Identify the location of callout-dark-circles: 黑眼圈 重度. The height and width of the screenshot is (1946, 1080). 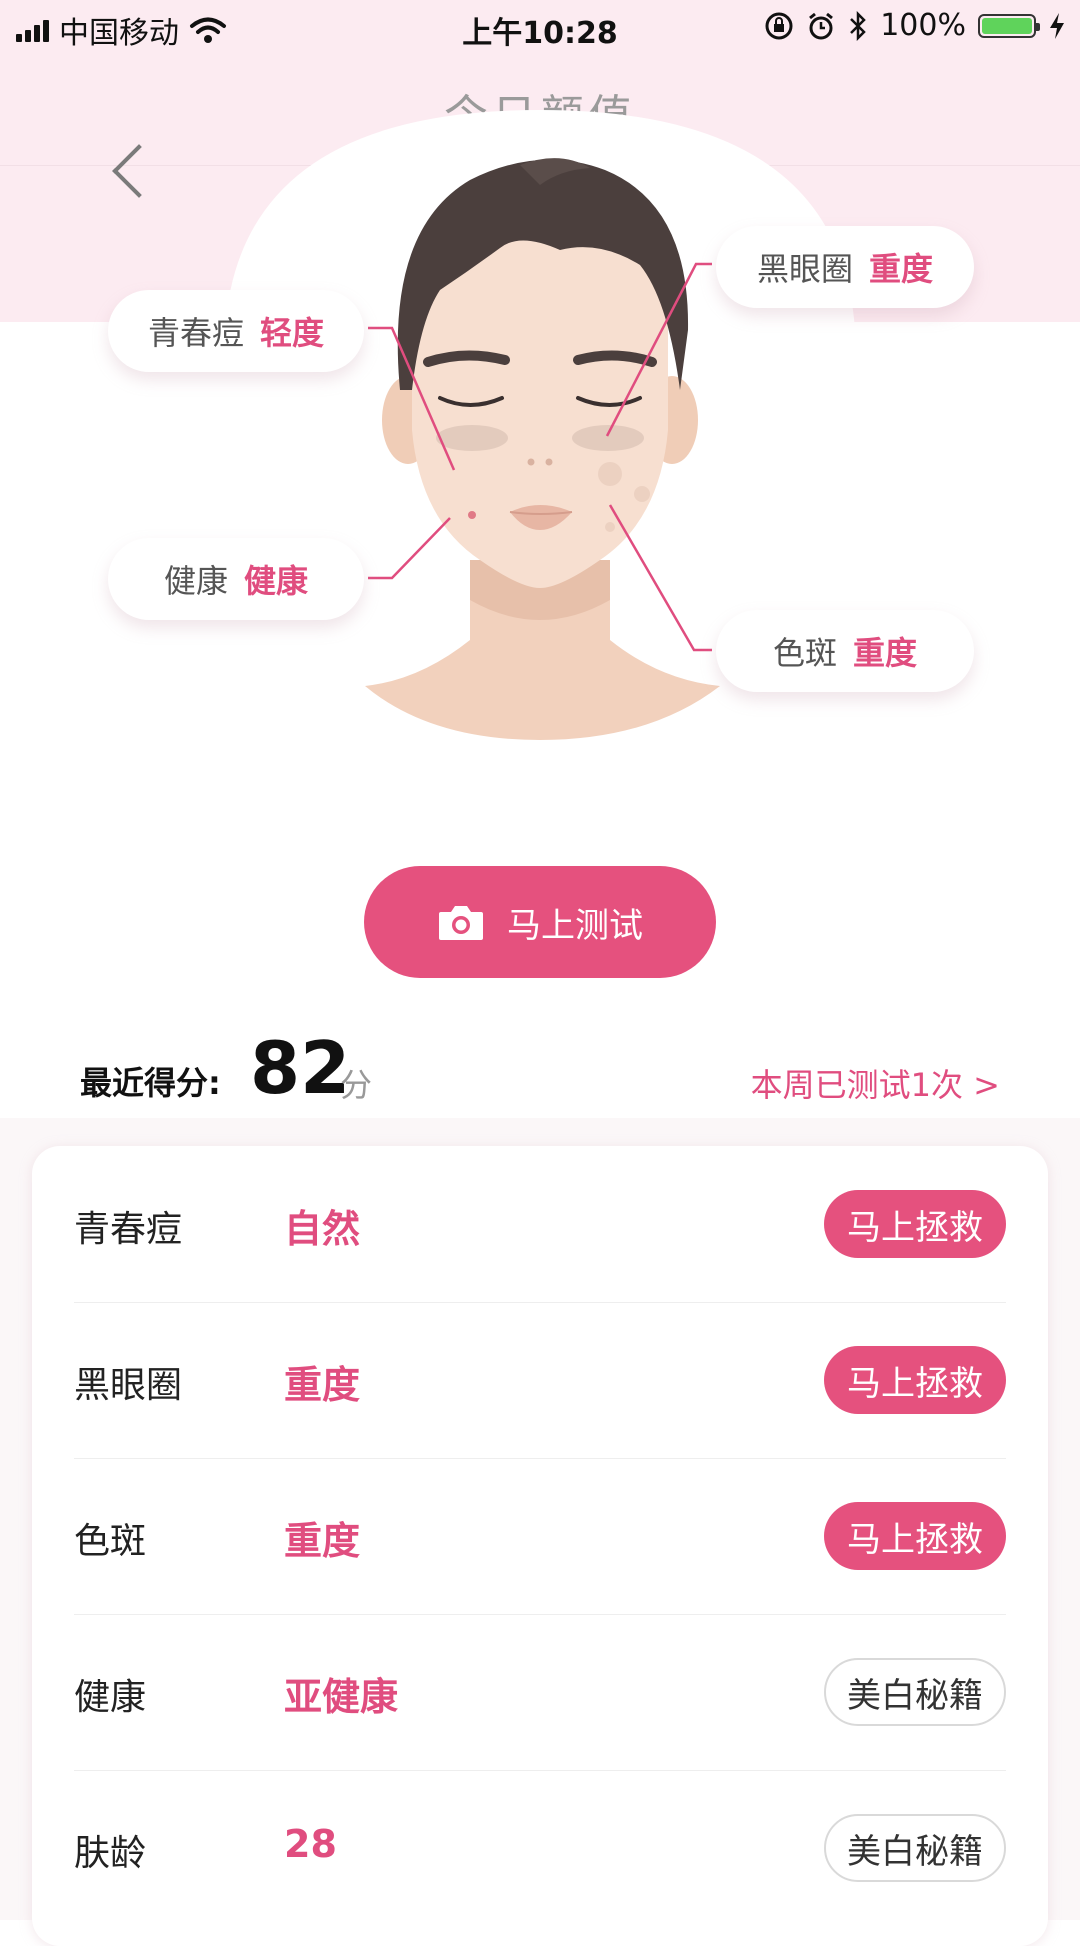
(845, 267).